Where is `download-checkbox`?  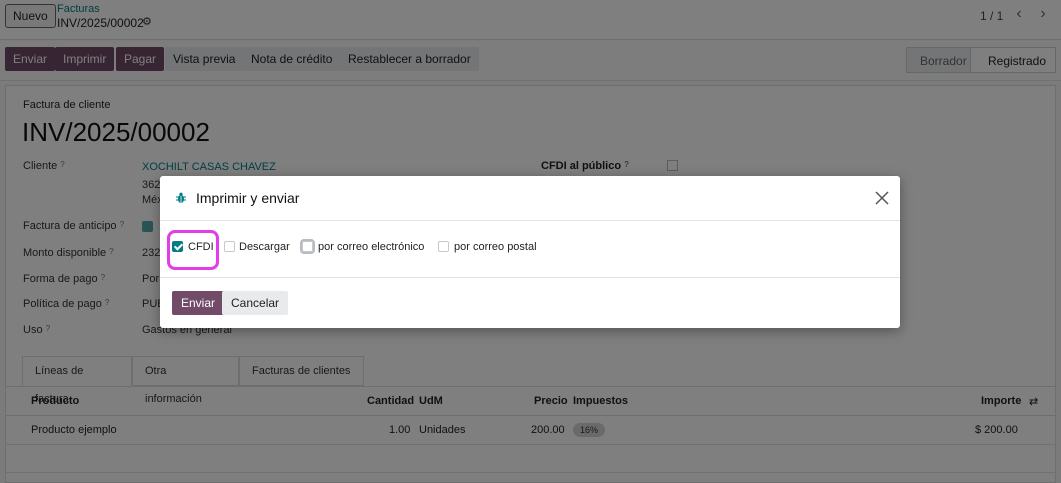
download-checkbox is located at coordinates (229, 246).